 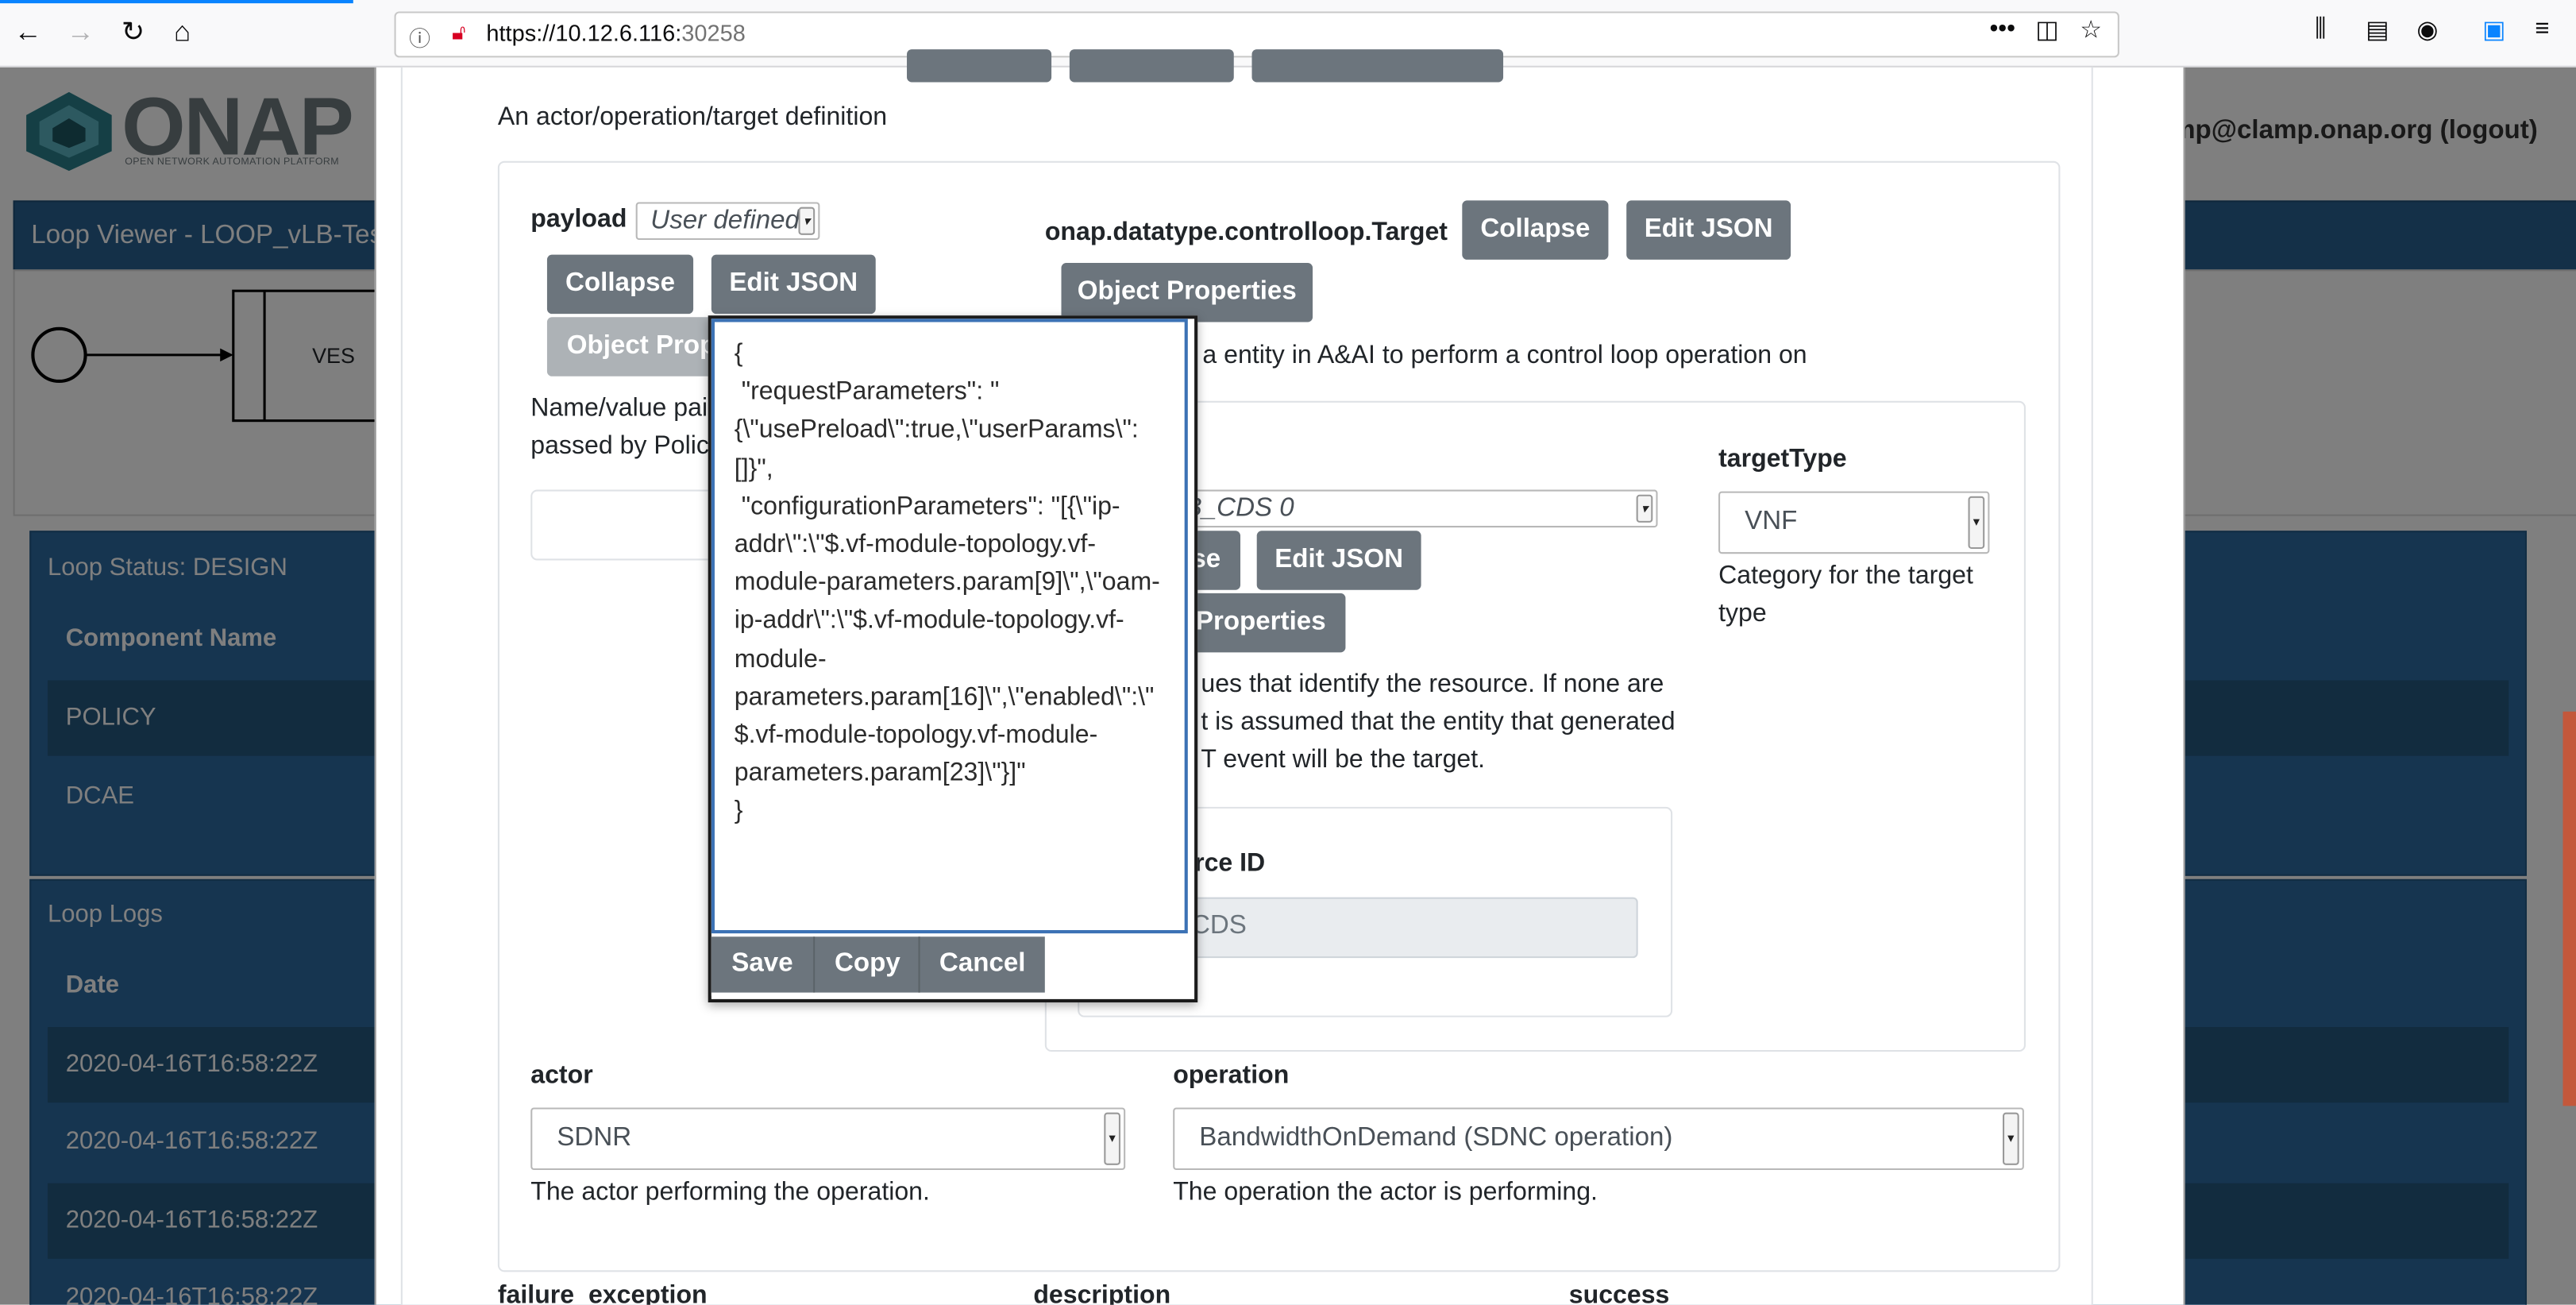 I want to click on target-title: onap.datatype.controlloop.Target, so click(x=1246, y=233).